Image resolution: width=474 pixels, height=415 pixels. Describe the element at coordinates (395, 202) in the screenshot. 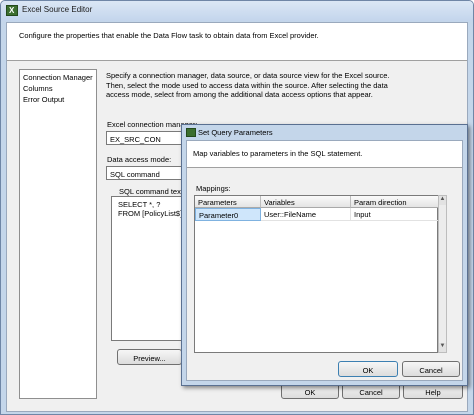

I see `column-header-param-direction: Param direction` at that location.